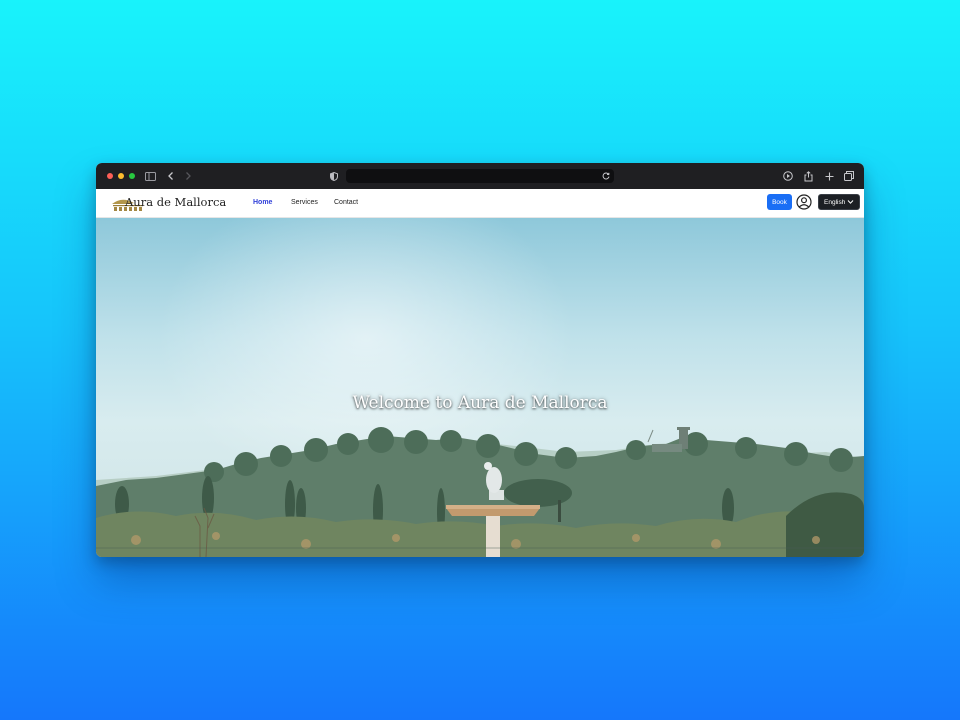 The width and height of the screenshot is (960, 720). Describe the element at coordinates (262, 203) in the screenshot. I see `nav-link-home: Home` at that location.